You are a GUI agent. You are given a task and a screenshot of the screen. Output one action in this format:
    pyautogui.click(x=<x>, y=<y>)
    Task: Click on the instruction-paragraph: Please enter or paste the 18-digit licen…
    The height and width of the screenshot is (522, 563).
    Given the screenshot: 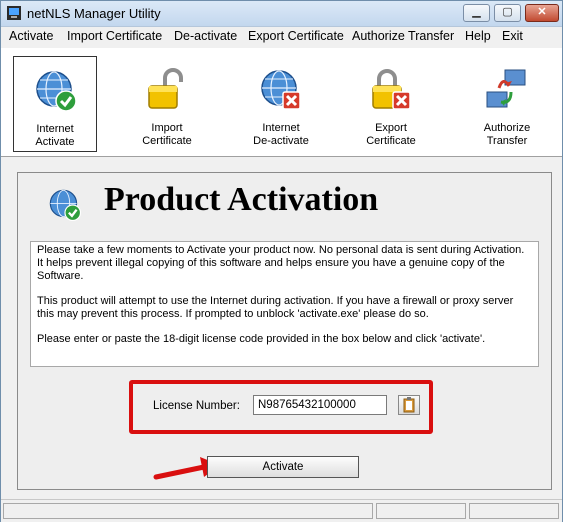 What is the action you would take?
    pyautogui.click(x=261, y=339)
    